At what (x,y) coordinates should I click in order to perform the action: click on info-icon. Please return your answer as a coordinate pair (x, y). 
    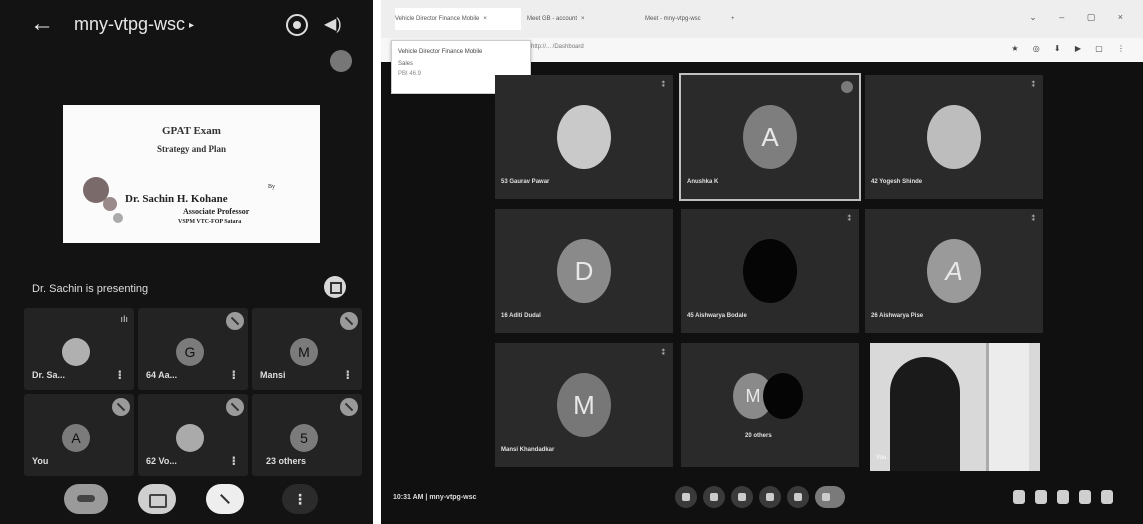
    Looking at the image, I should click on (1019, 497).